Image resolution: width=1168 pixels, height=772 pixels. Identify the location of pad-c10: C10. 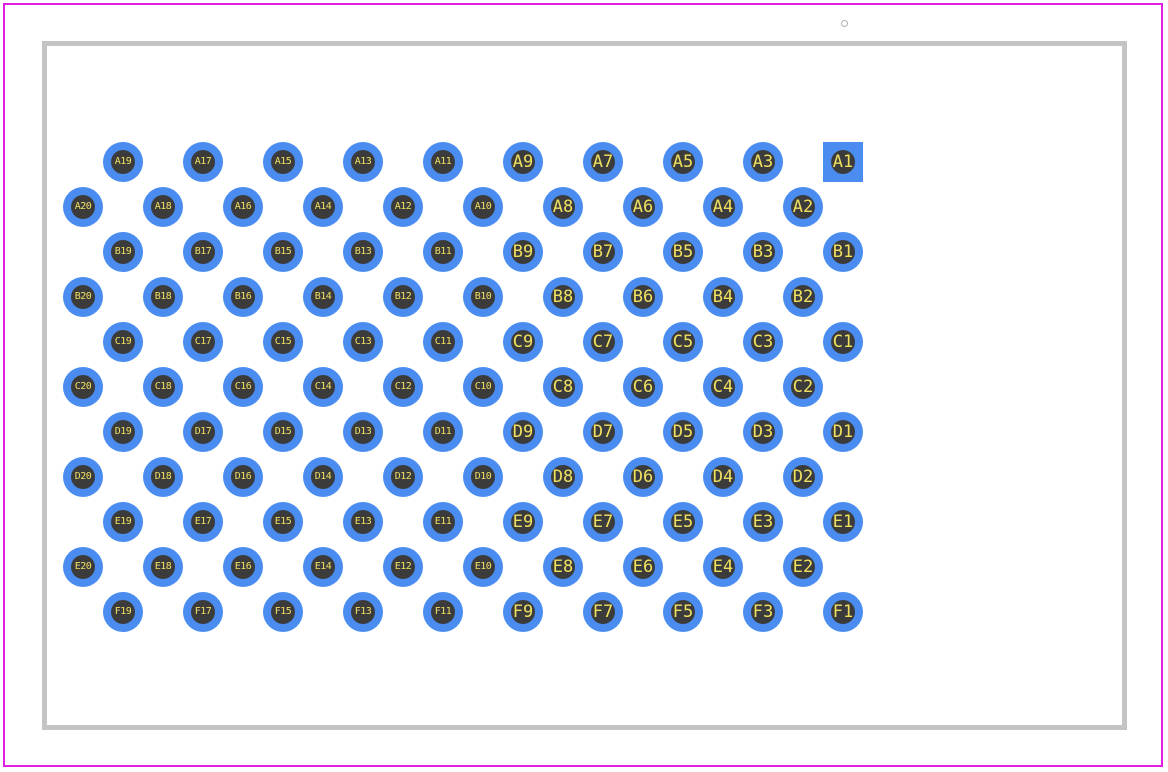
(483, 387).